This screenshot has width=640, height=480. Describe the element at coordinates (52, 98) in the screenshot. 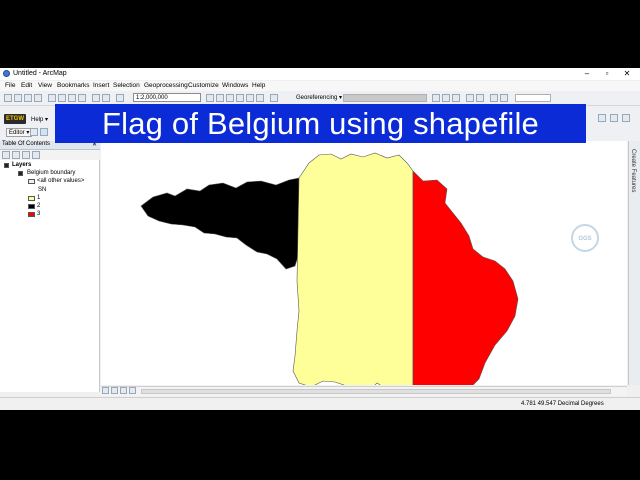

I see `cut-icon` at that location.